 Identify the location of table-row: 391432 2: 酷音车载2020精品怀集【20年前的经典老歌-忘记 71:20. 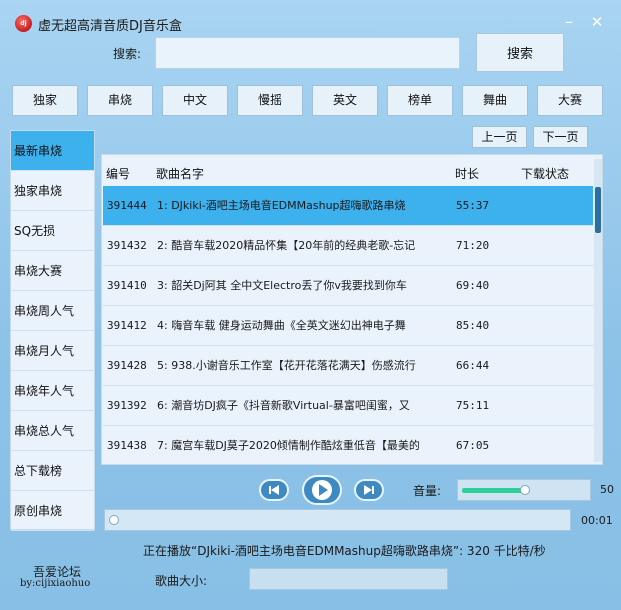
(348, 246).